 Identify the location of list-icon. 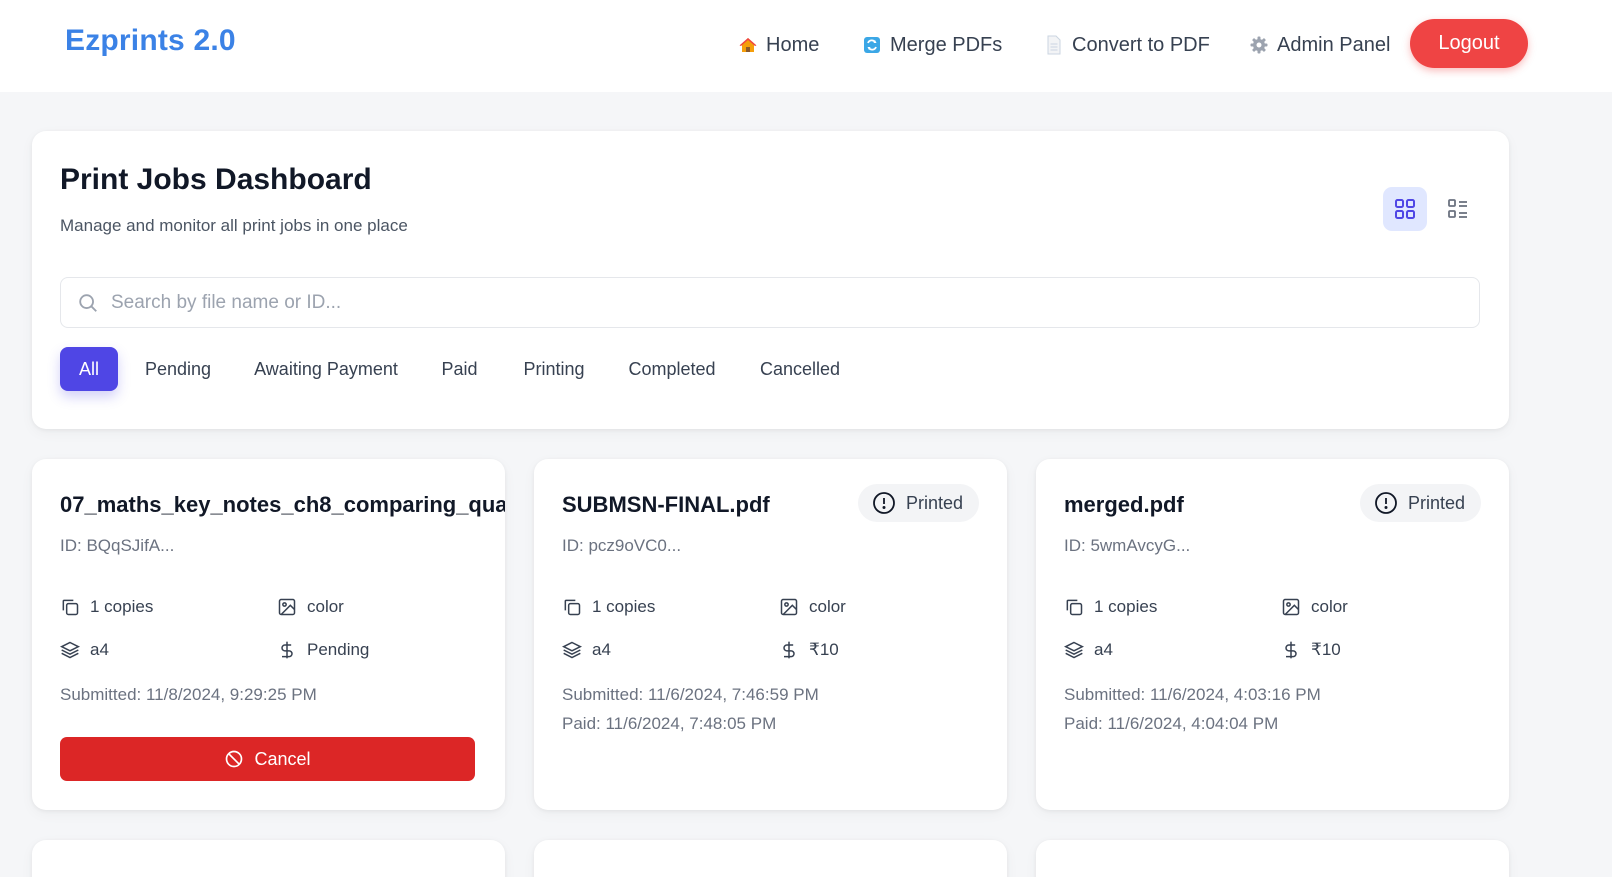
(1457, 208).